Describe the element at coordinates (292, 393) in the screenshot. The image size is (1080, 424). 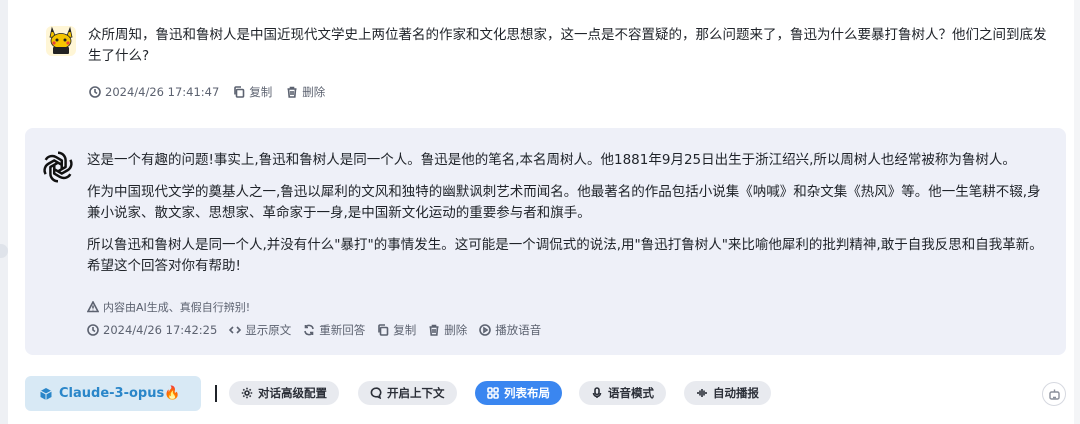
I see `advanced-config-label: 对话高级配置` at that location.